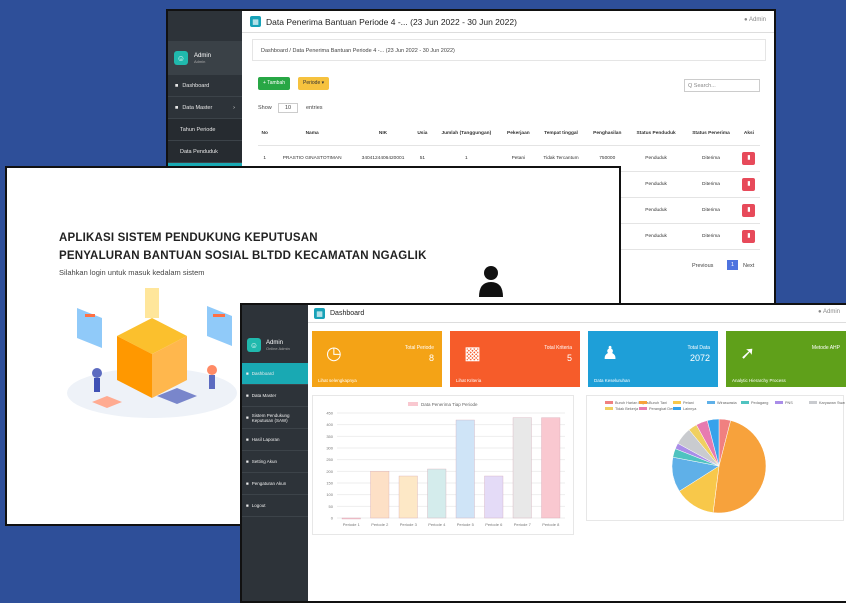 The image size is (846, 603). What do you see at coordinates (234, 107) in the screenshot?
I see `chevron-icon: ›` at bounding box center [234, 107].